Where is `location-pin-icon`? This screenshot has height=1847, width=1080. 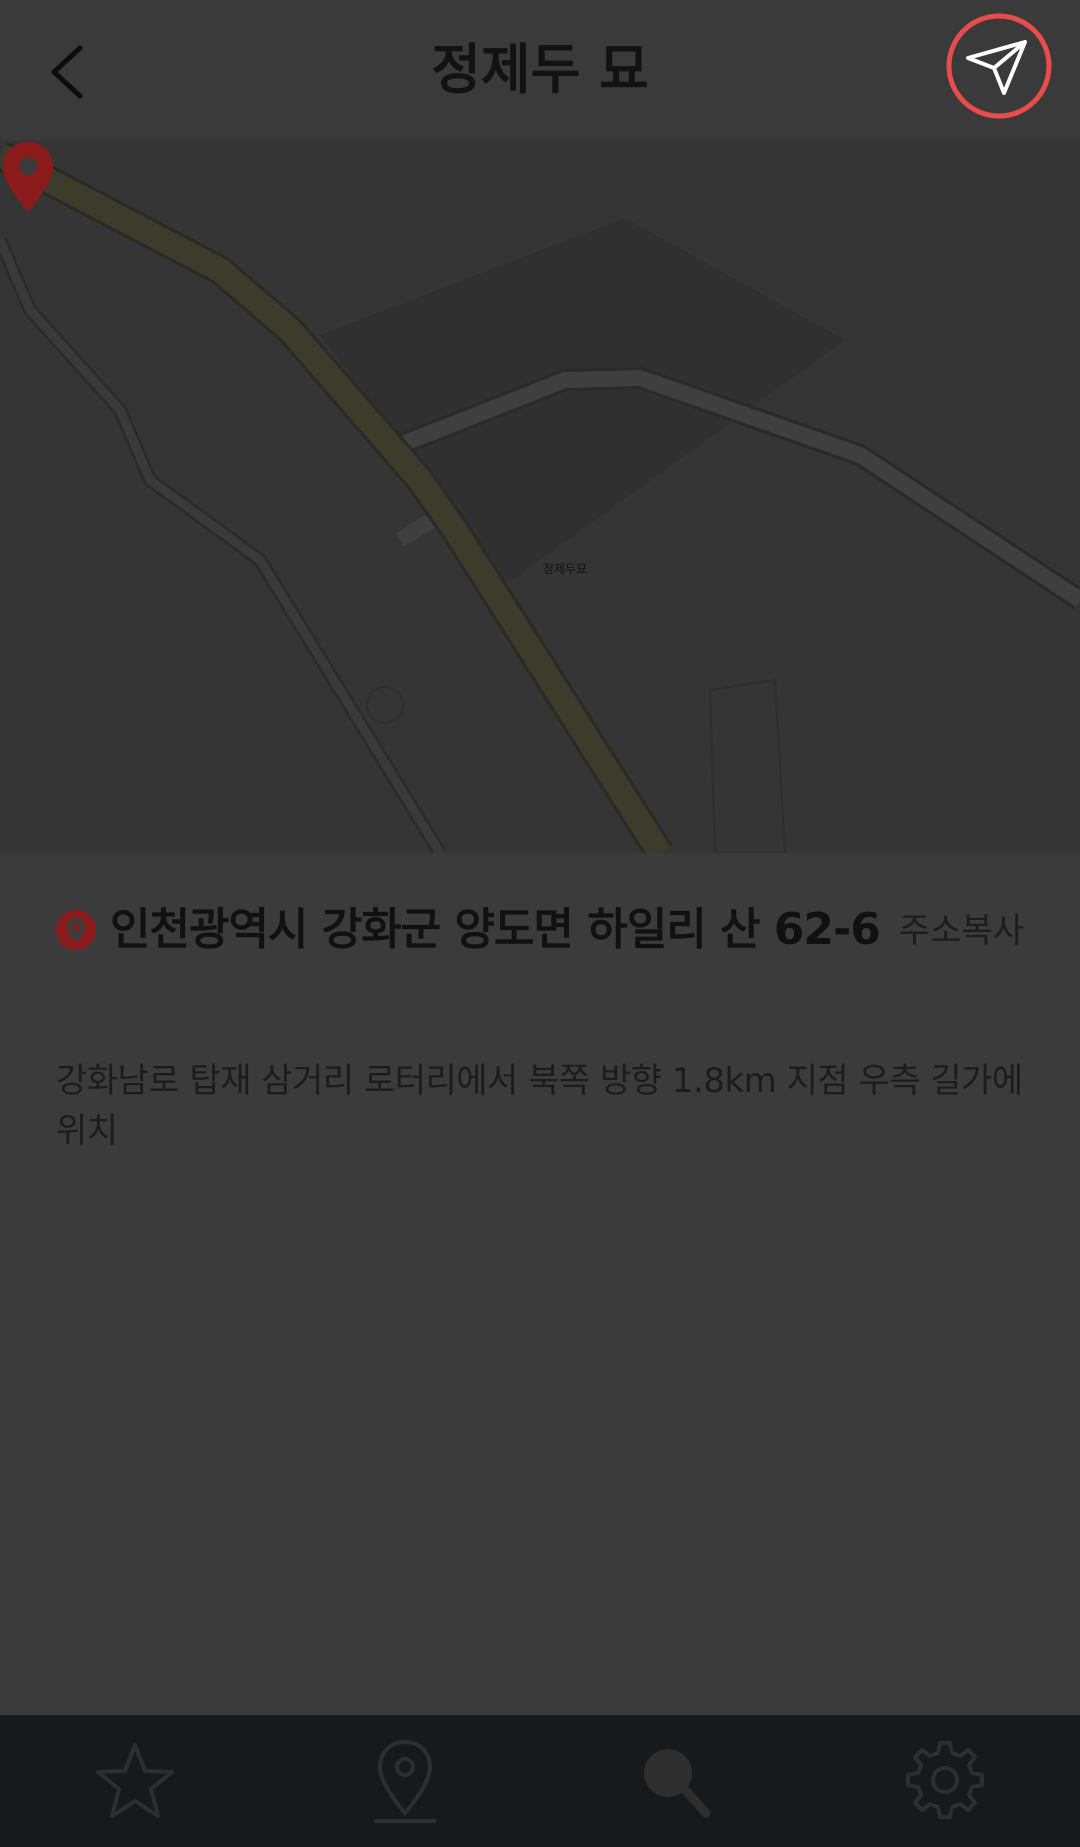
location-pin-icon is located at coordinates (76, 930).